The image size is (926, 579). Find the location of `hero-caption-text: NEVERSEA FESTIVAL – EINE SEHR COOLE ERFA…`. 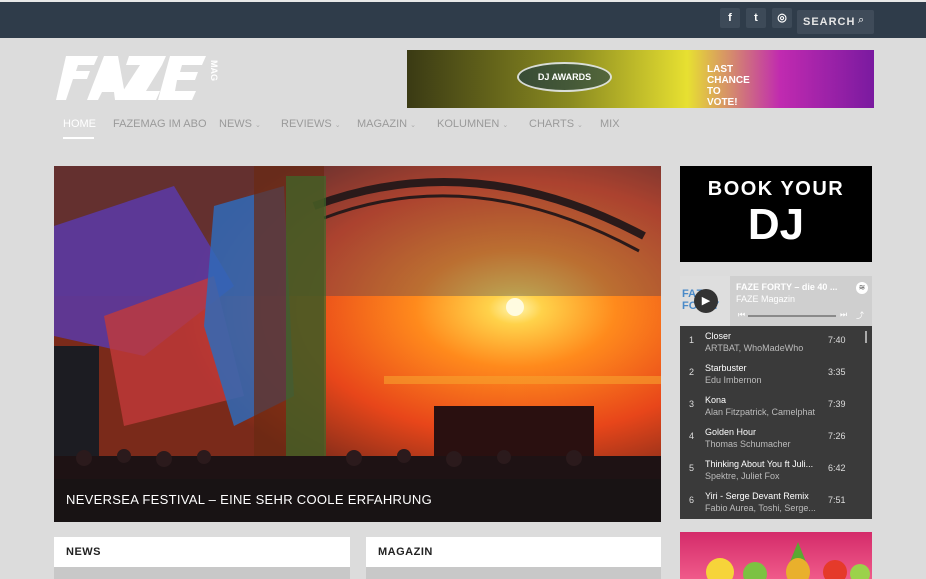

hero-caption-text: NEVERSEA FESTIVAL – EINE SEHR COOLE ERFA… is located at coordinates (249, 499).